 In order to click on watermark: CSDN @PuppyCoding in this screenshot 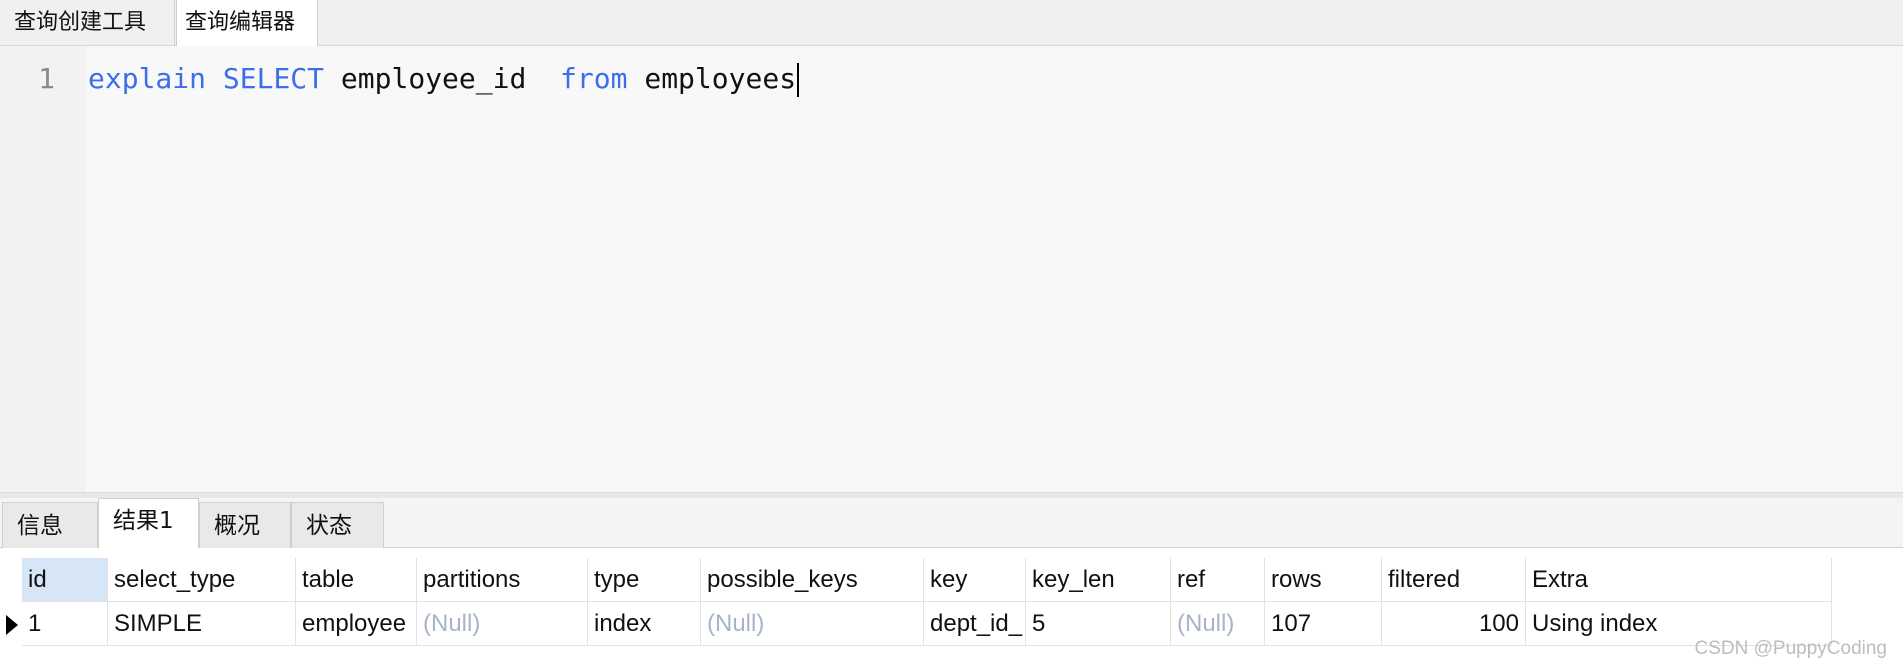, I will do `click(1791, 648)`.